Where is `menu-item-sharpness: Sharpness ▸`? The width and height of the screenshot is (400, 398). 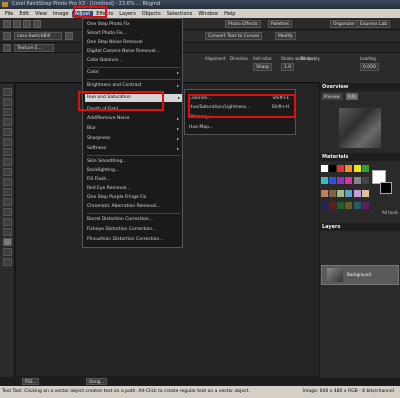 menu-item-sharpness: Sharpness ▸ is located at coordinates (134, 139).